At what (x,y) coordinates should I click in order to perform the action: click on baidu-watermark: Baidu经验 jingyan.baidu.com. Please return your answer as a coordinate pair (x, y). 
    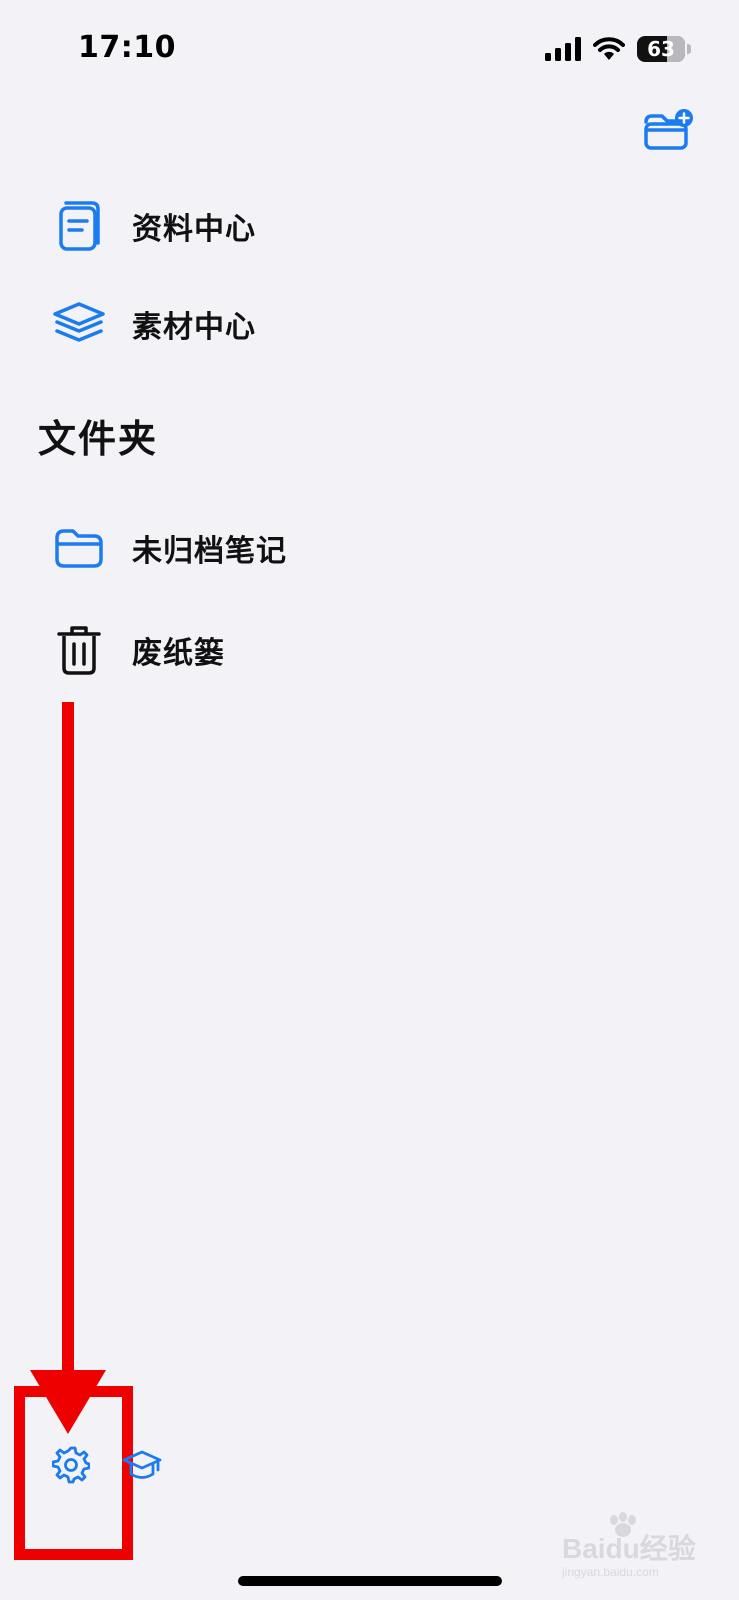
    Looking at the image, I should click on (636, 1545).